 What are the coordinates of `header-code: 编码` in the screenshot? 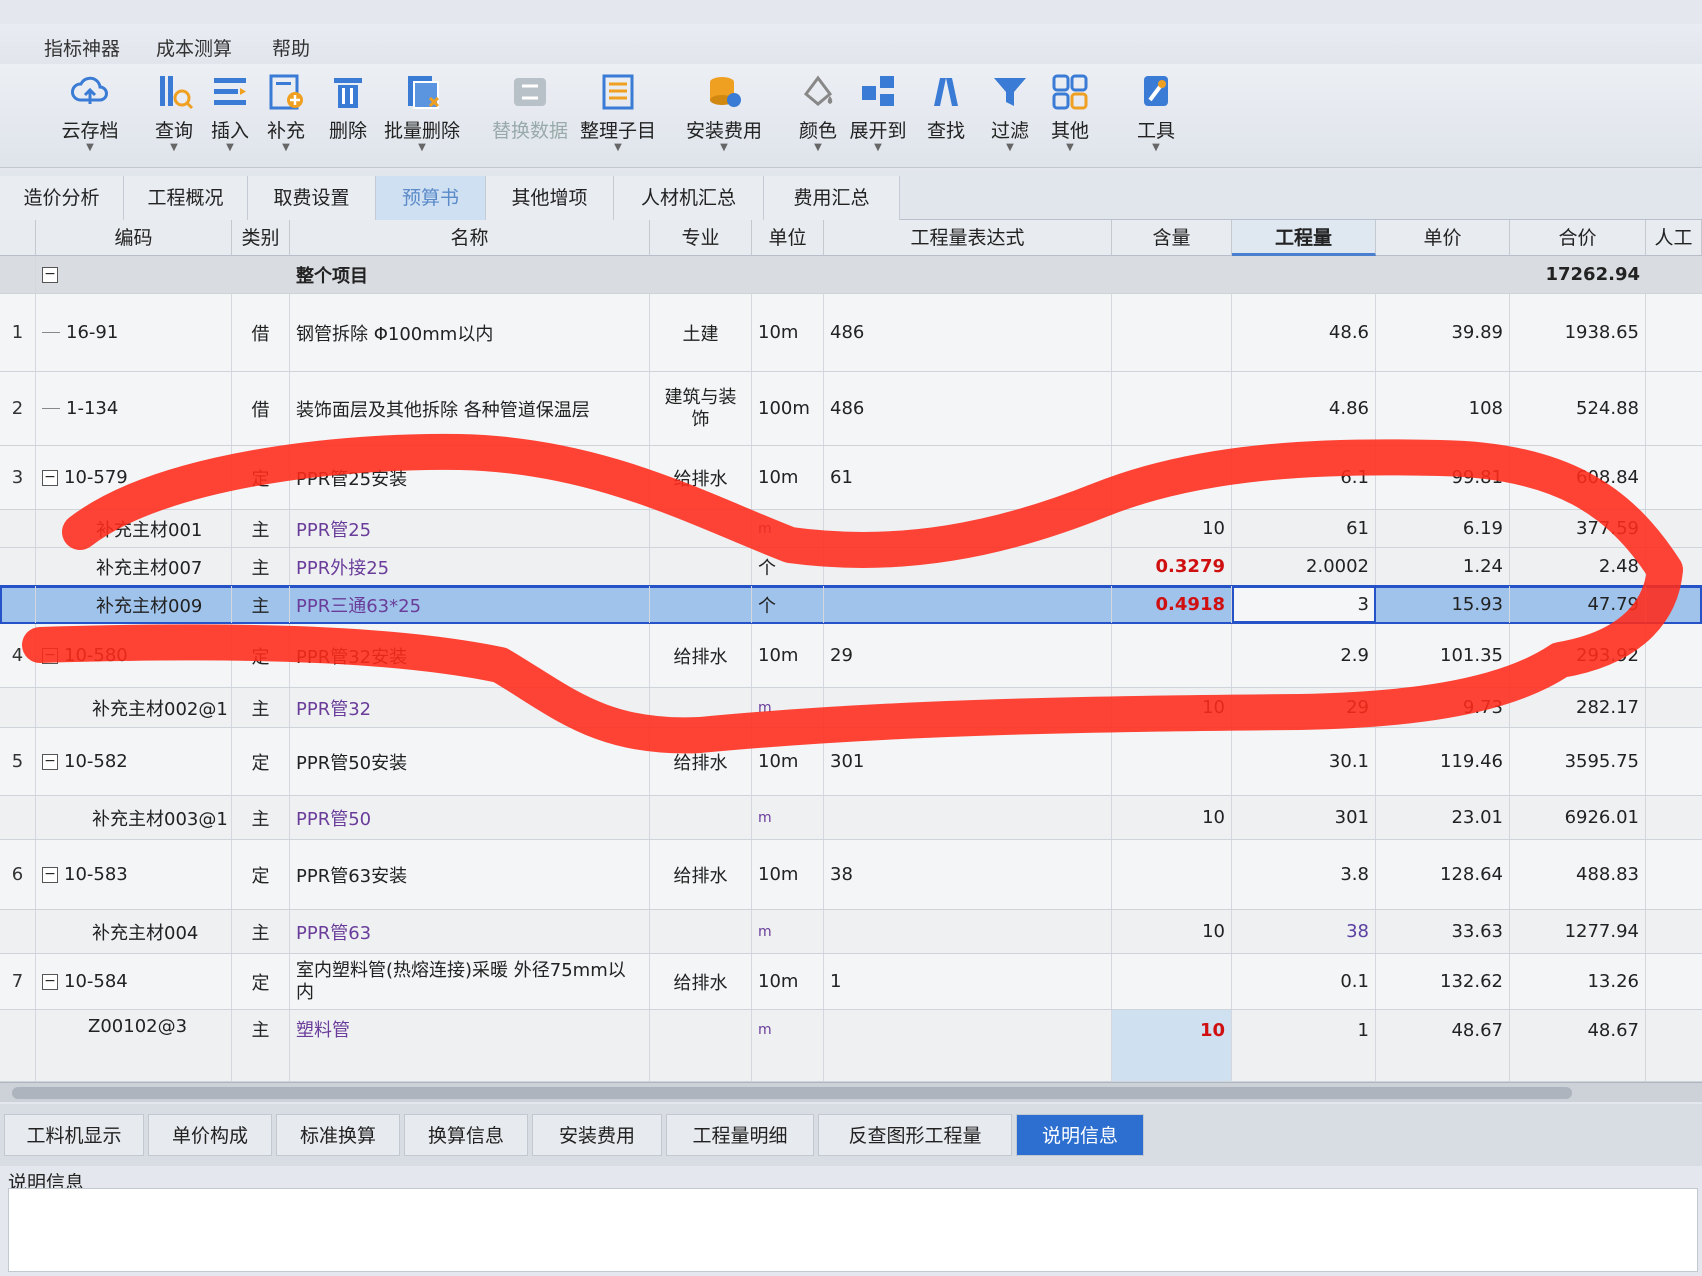 It's located at (134, 238).